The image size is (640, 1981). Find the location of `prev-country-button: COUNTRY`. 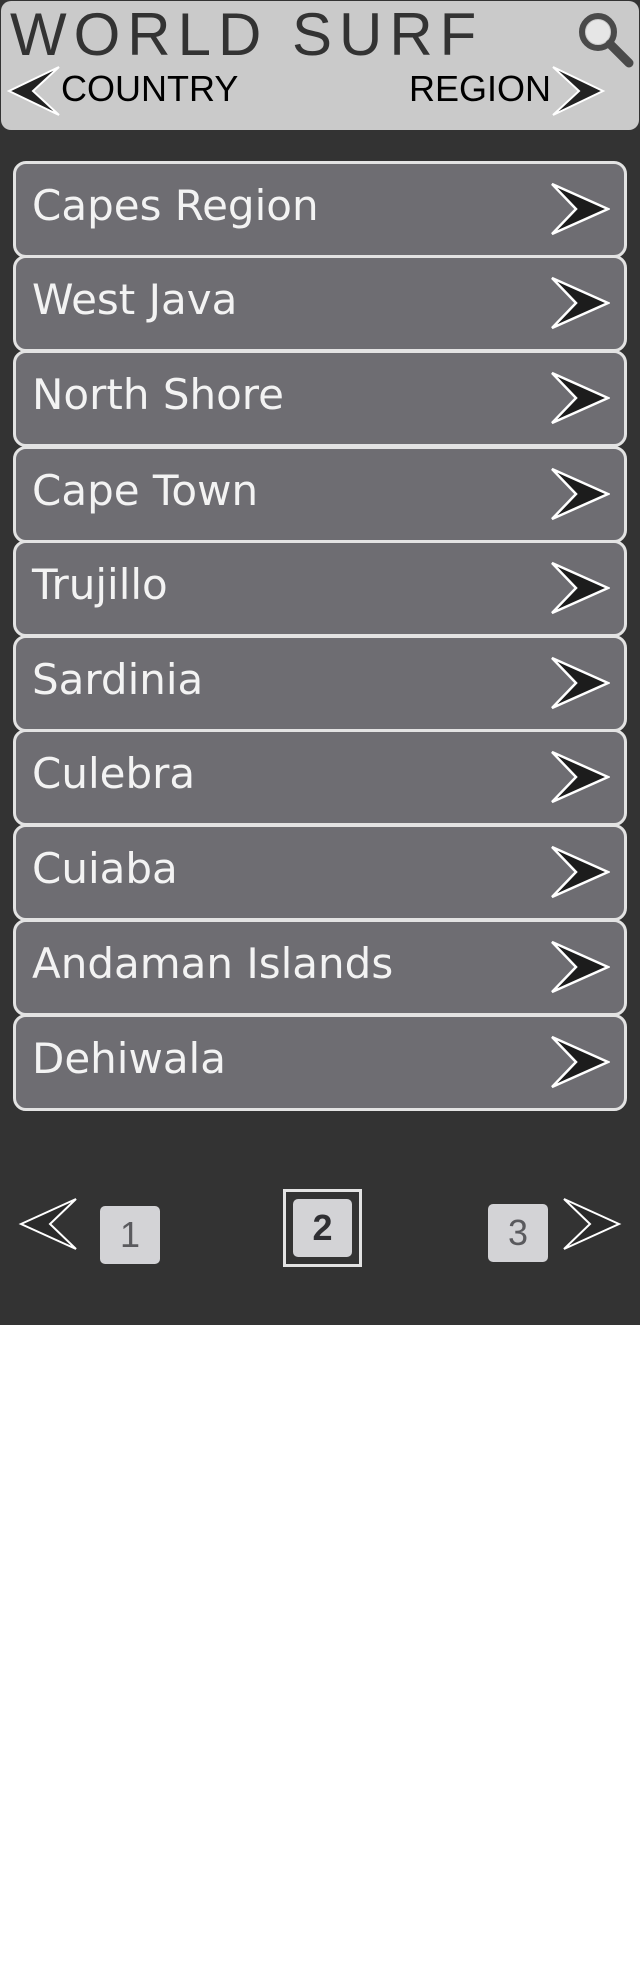

prev-country-button: COUNTRY is located at coordinates (125, 91).